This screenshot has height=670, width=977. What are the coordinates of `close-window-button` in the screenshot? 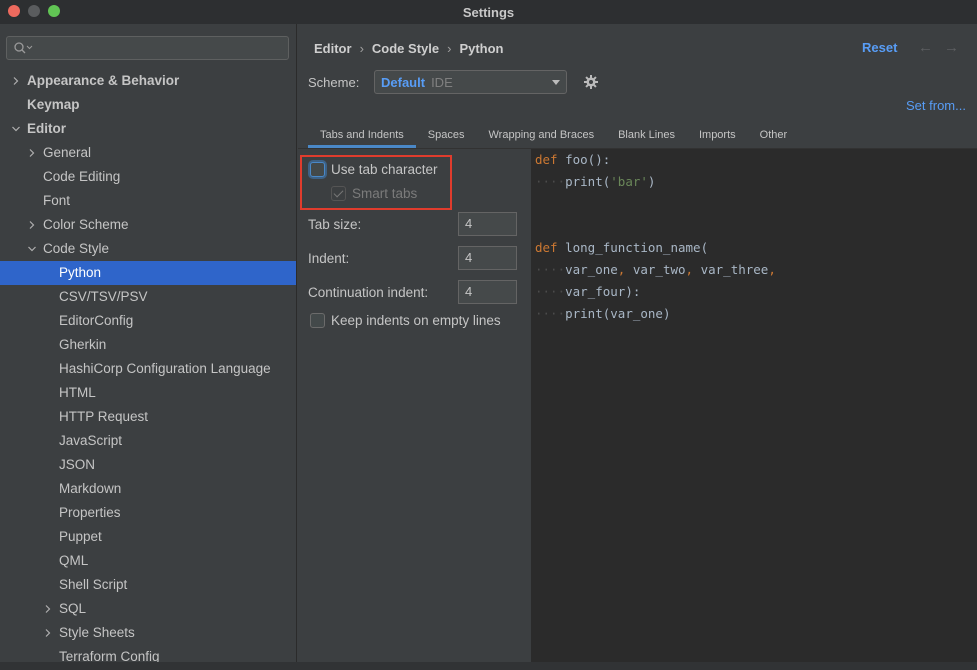 It's located at (14, 11).